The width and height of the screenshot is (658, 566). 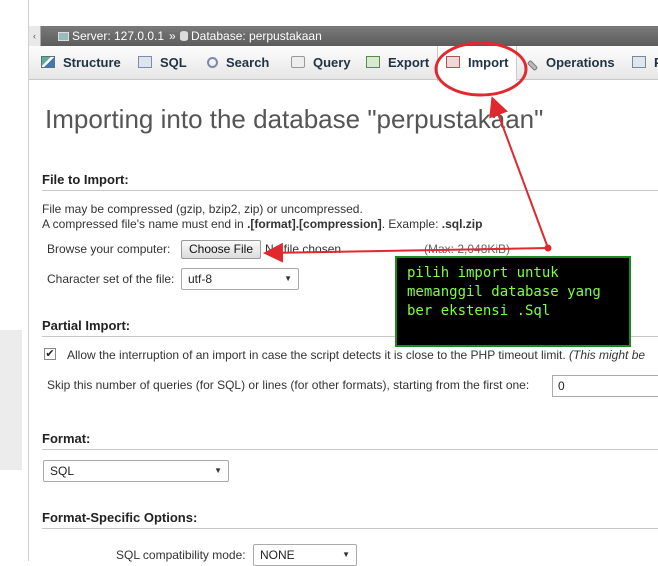 I want to click on charset-label: Character set of the file:, so click(x=111, y=279).